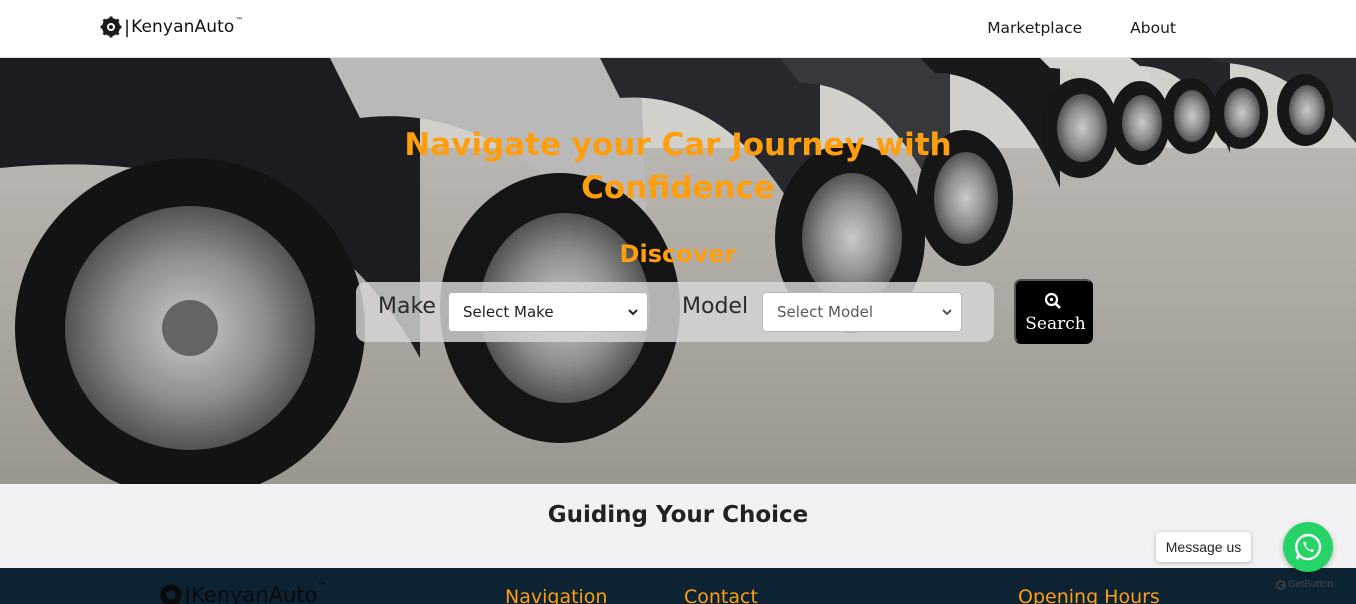 The width and height of the screenshot is (1356, 604). I want to click on top-navbar: | KenyanAuto ™ Marketplace About, so click(678, 29).